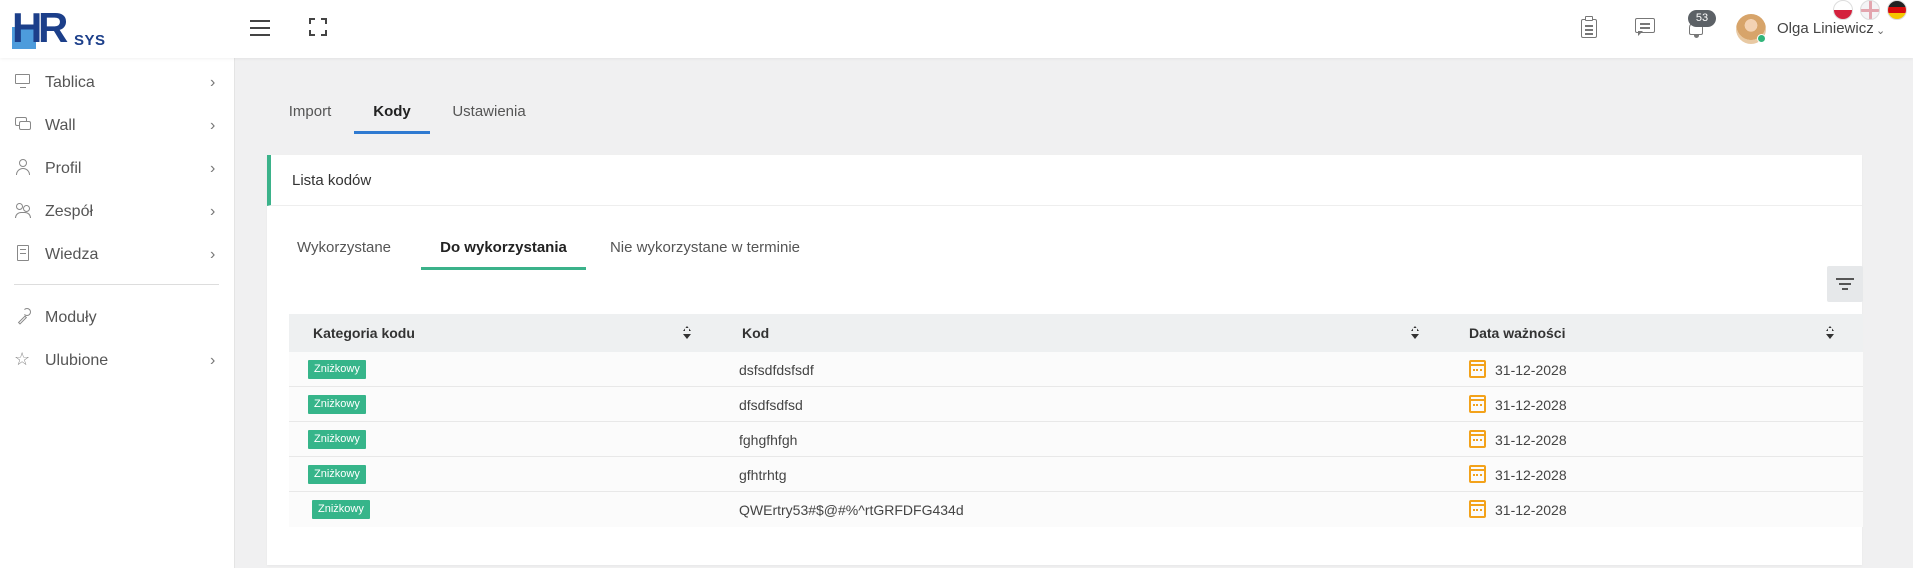  Describe the element at coordinates (1589, 27) in the screenshot. I see `clipboard-icon` at that location.